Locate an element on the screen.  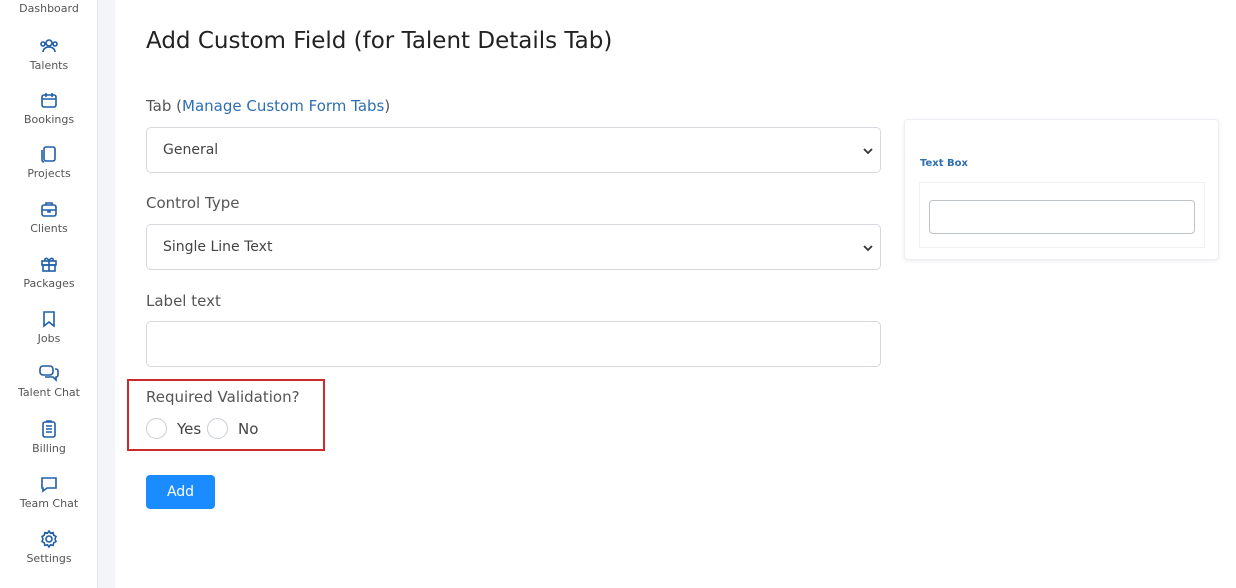
sidebar-item-projects: Projects is located at coordinates (49, 162).